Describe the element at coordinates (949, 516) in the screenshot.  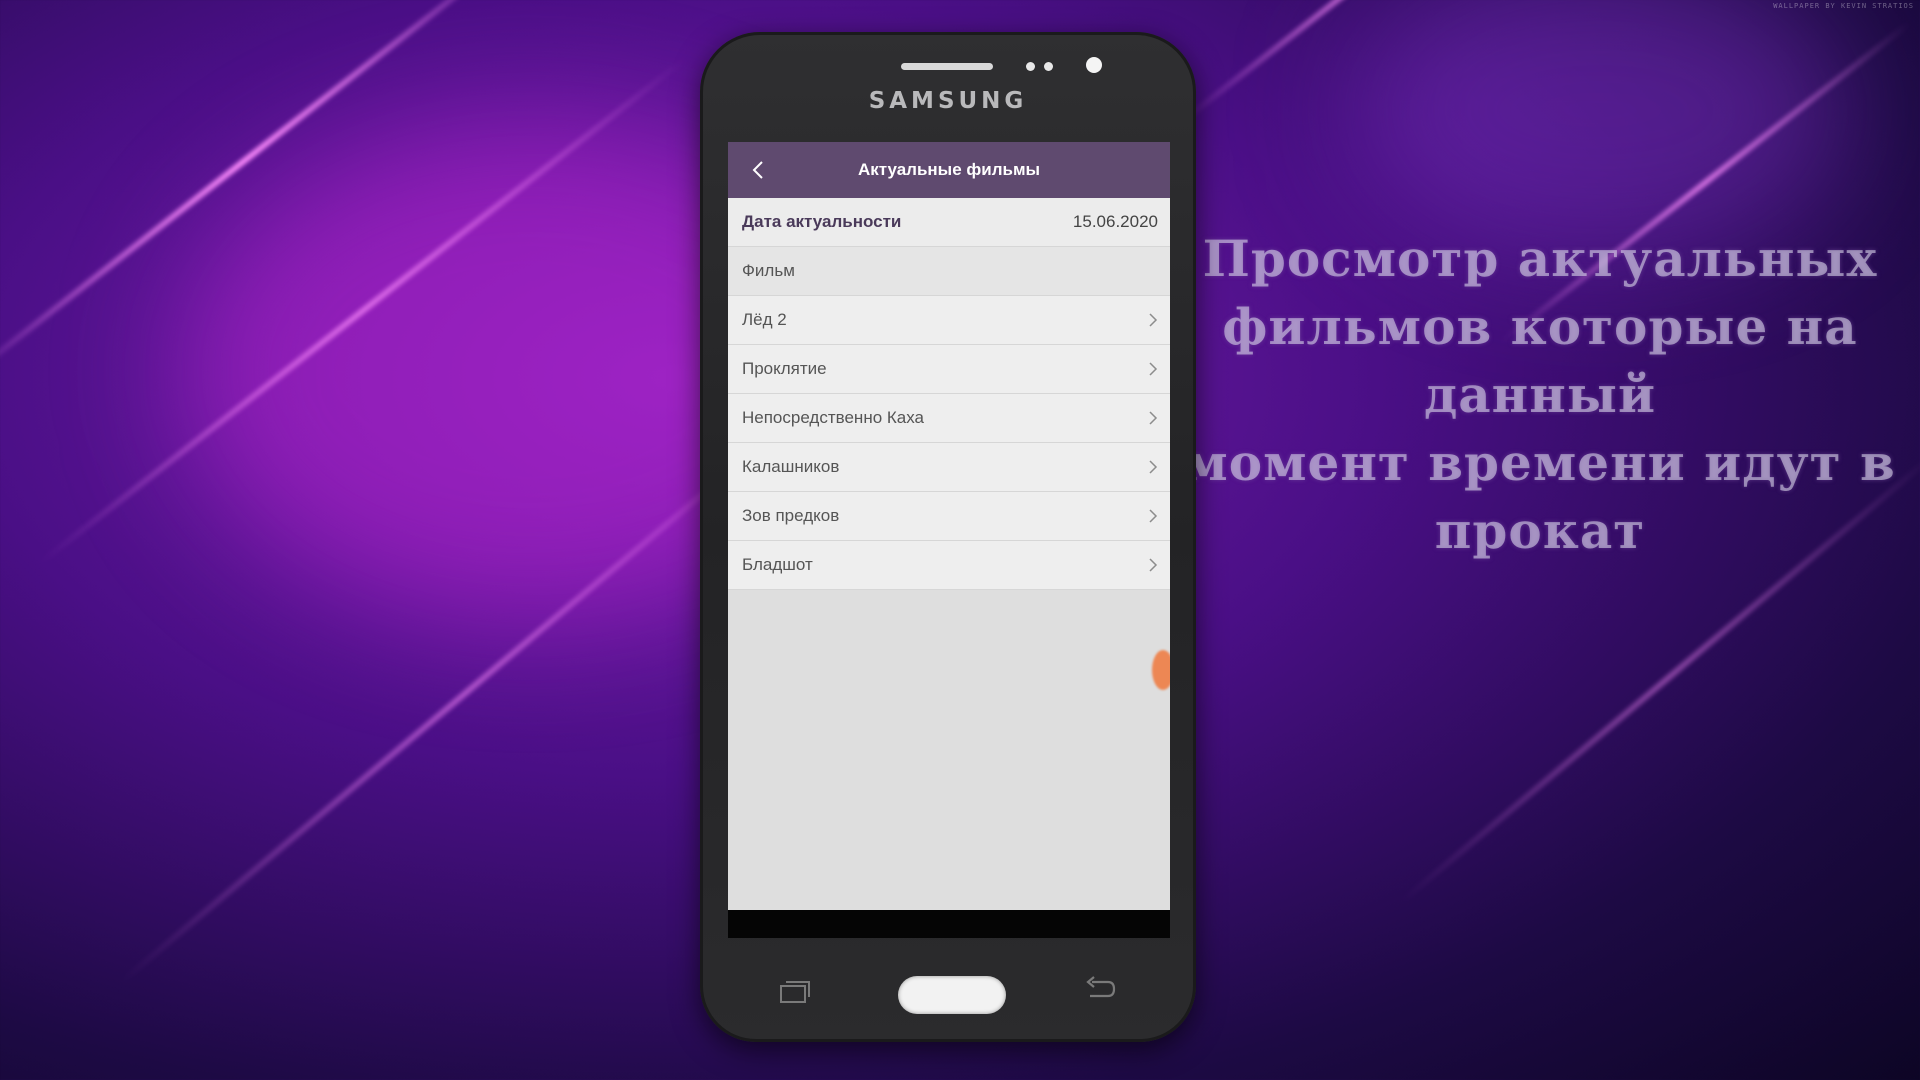
I see `list-item: Зов предков` at that location.